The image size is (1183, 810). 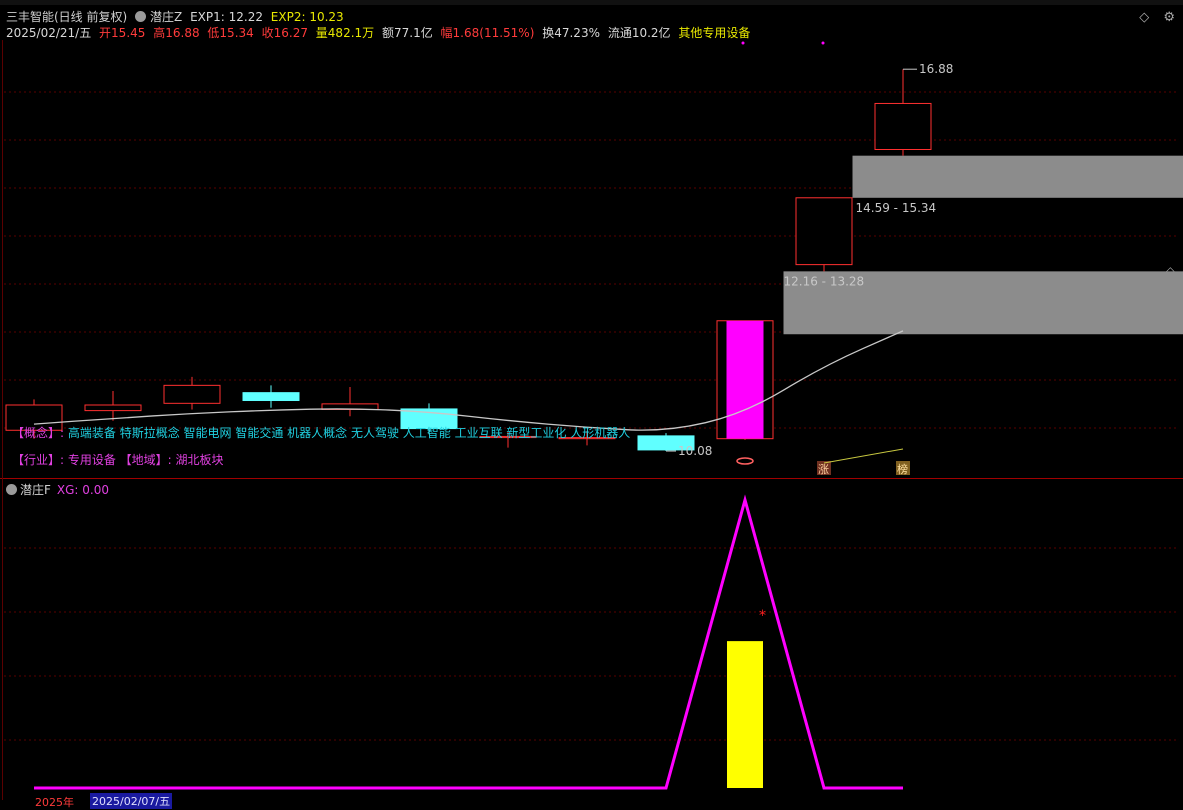 I want to click on tag-zhang: 涨, so click(x=823, y=469).